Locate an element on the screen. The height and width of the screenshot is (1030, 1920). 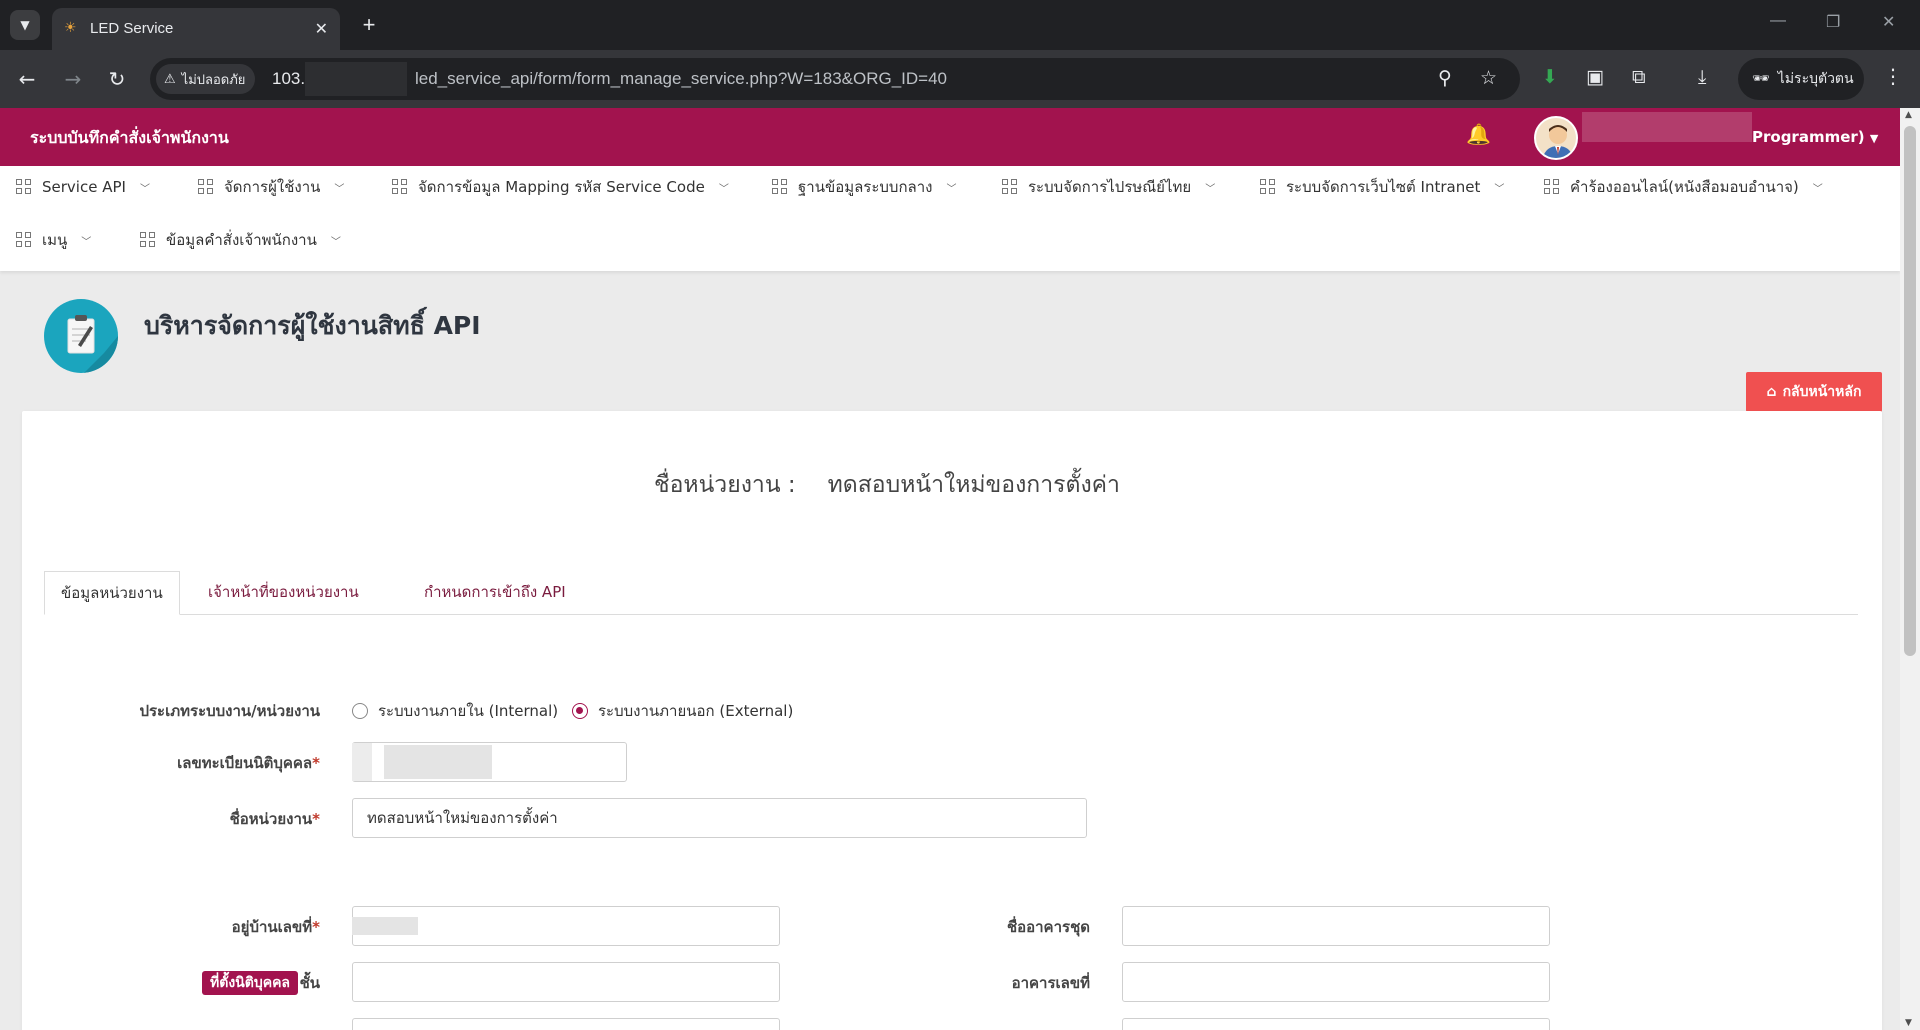
floor-input is located at coordinates (566, 982).